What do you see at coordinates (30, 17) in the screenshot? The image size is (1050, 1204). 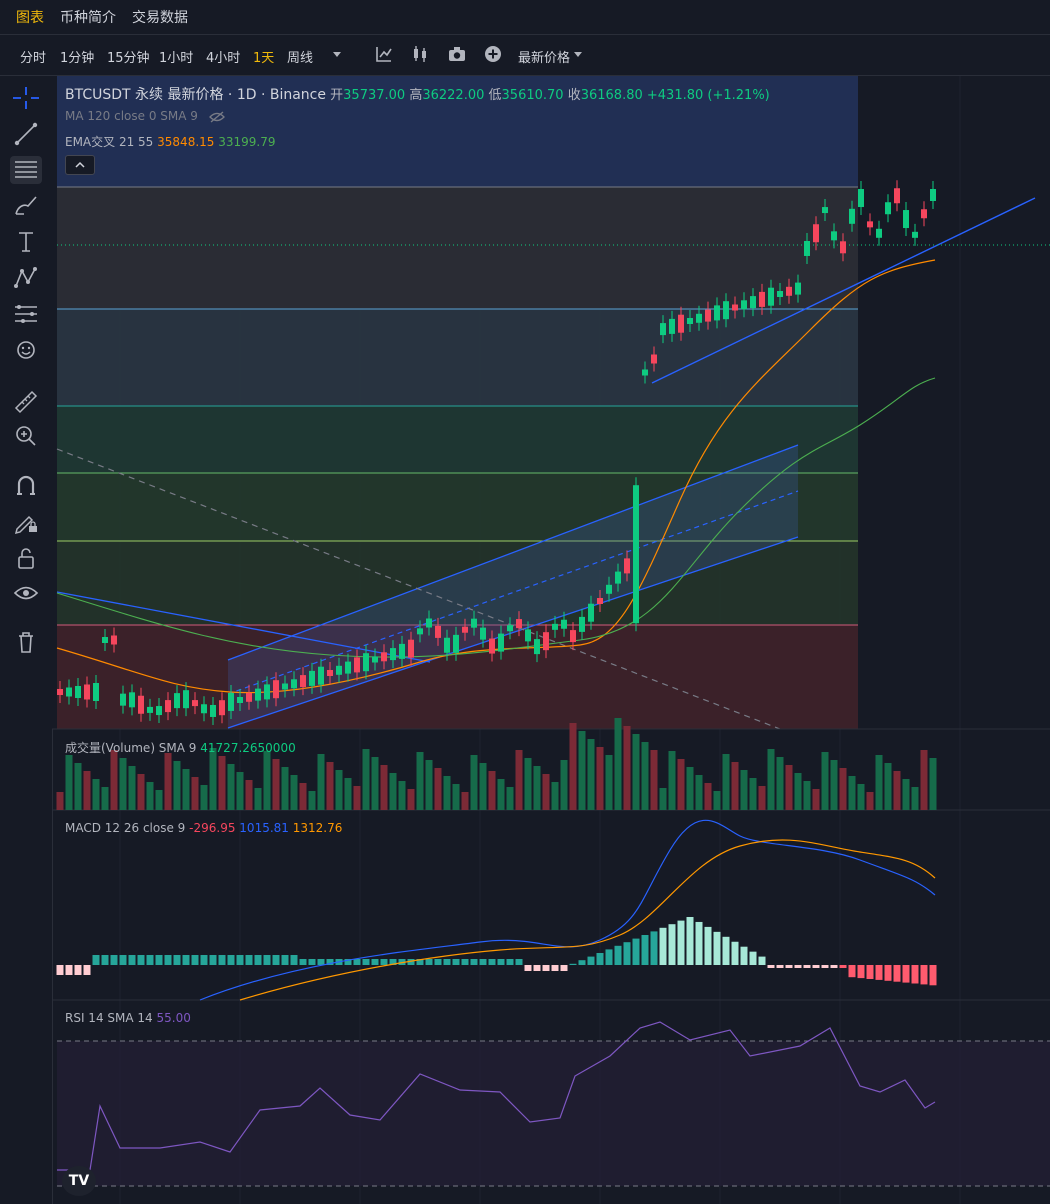 I see `tab-chart: 图表` at bounding box center [30, 17].